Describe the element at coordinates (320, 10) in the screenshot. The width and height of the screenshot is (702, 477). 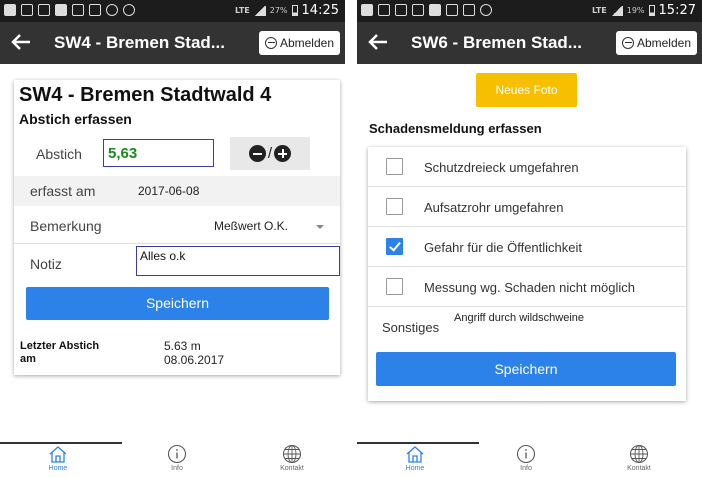
I see `clock: 14:25` at that location.